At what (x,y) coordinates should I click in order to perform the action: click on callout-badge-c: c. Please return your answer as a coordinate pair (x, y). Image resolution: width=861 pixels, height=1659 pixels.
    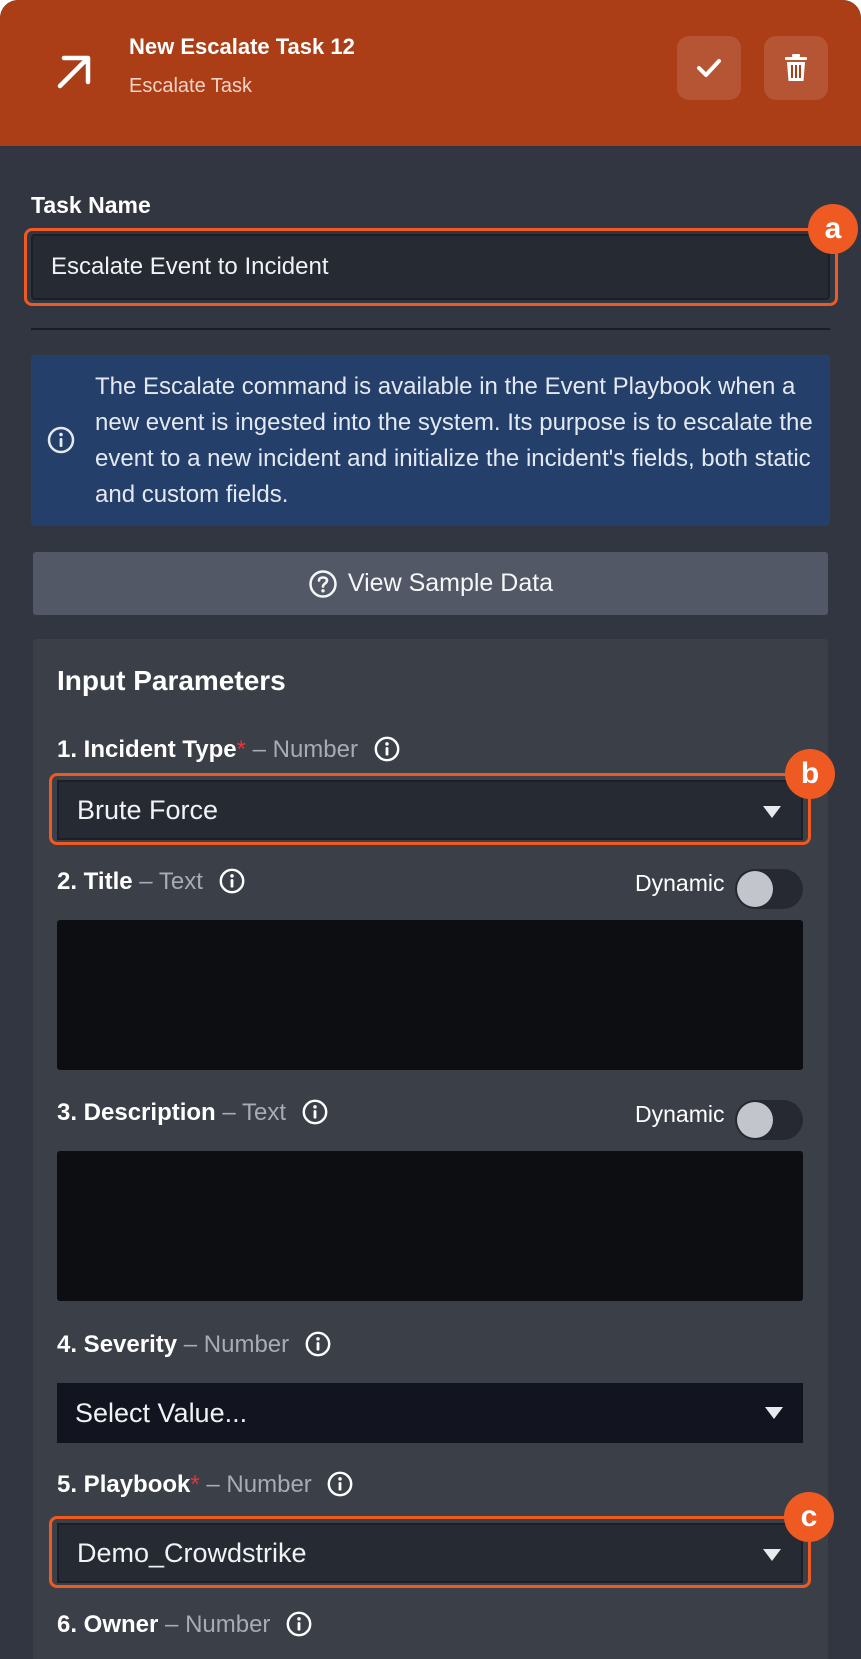
    Looking at the image, I should click on (809, 1517).